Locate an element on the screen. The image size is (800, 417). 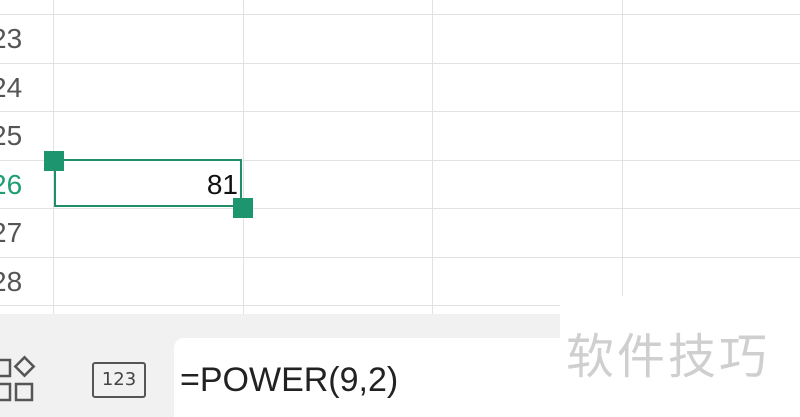
row-header-24: 24 is located at coordinates (20, 88).